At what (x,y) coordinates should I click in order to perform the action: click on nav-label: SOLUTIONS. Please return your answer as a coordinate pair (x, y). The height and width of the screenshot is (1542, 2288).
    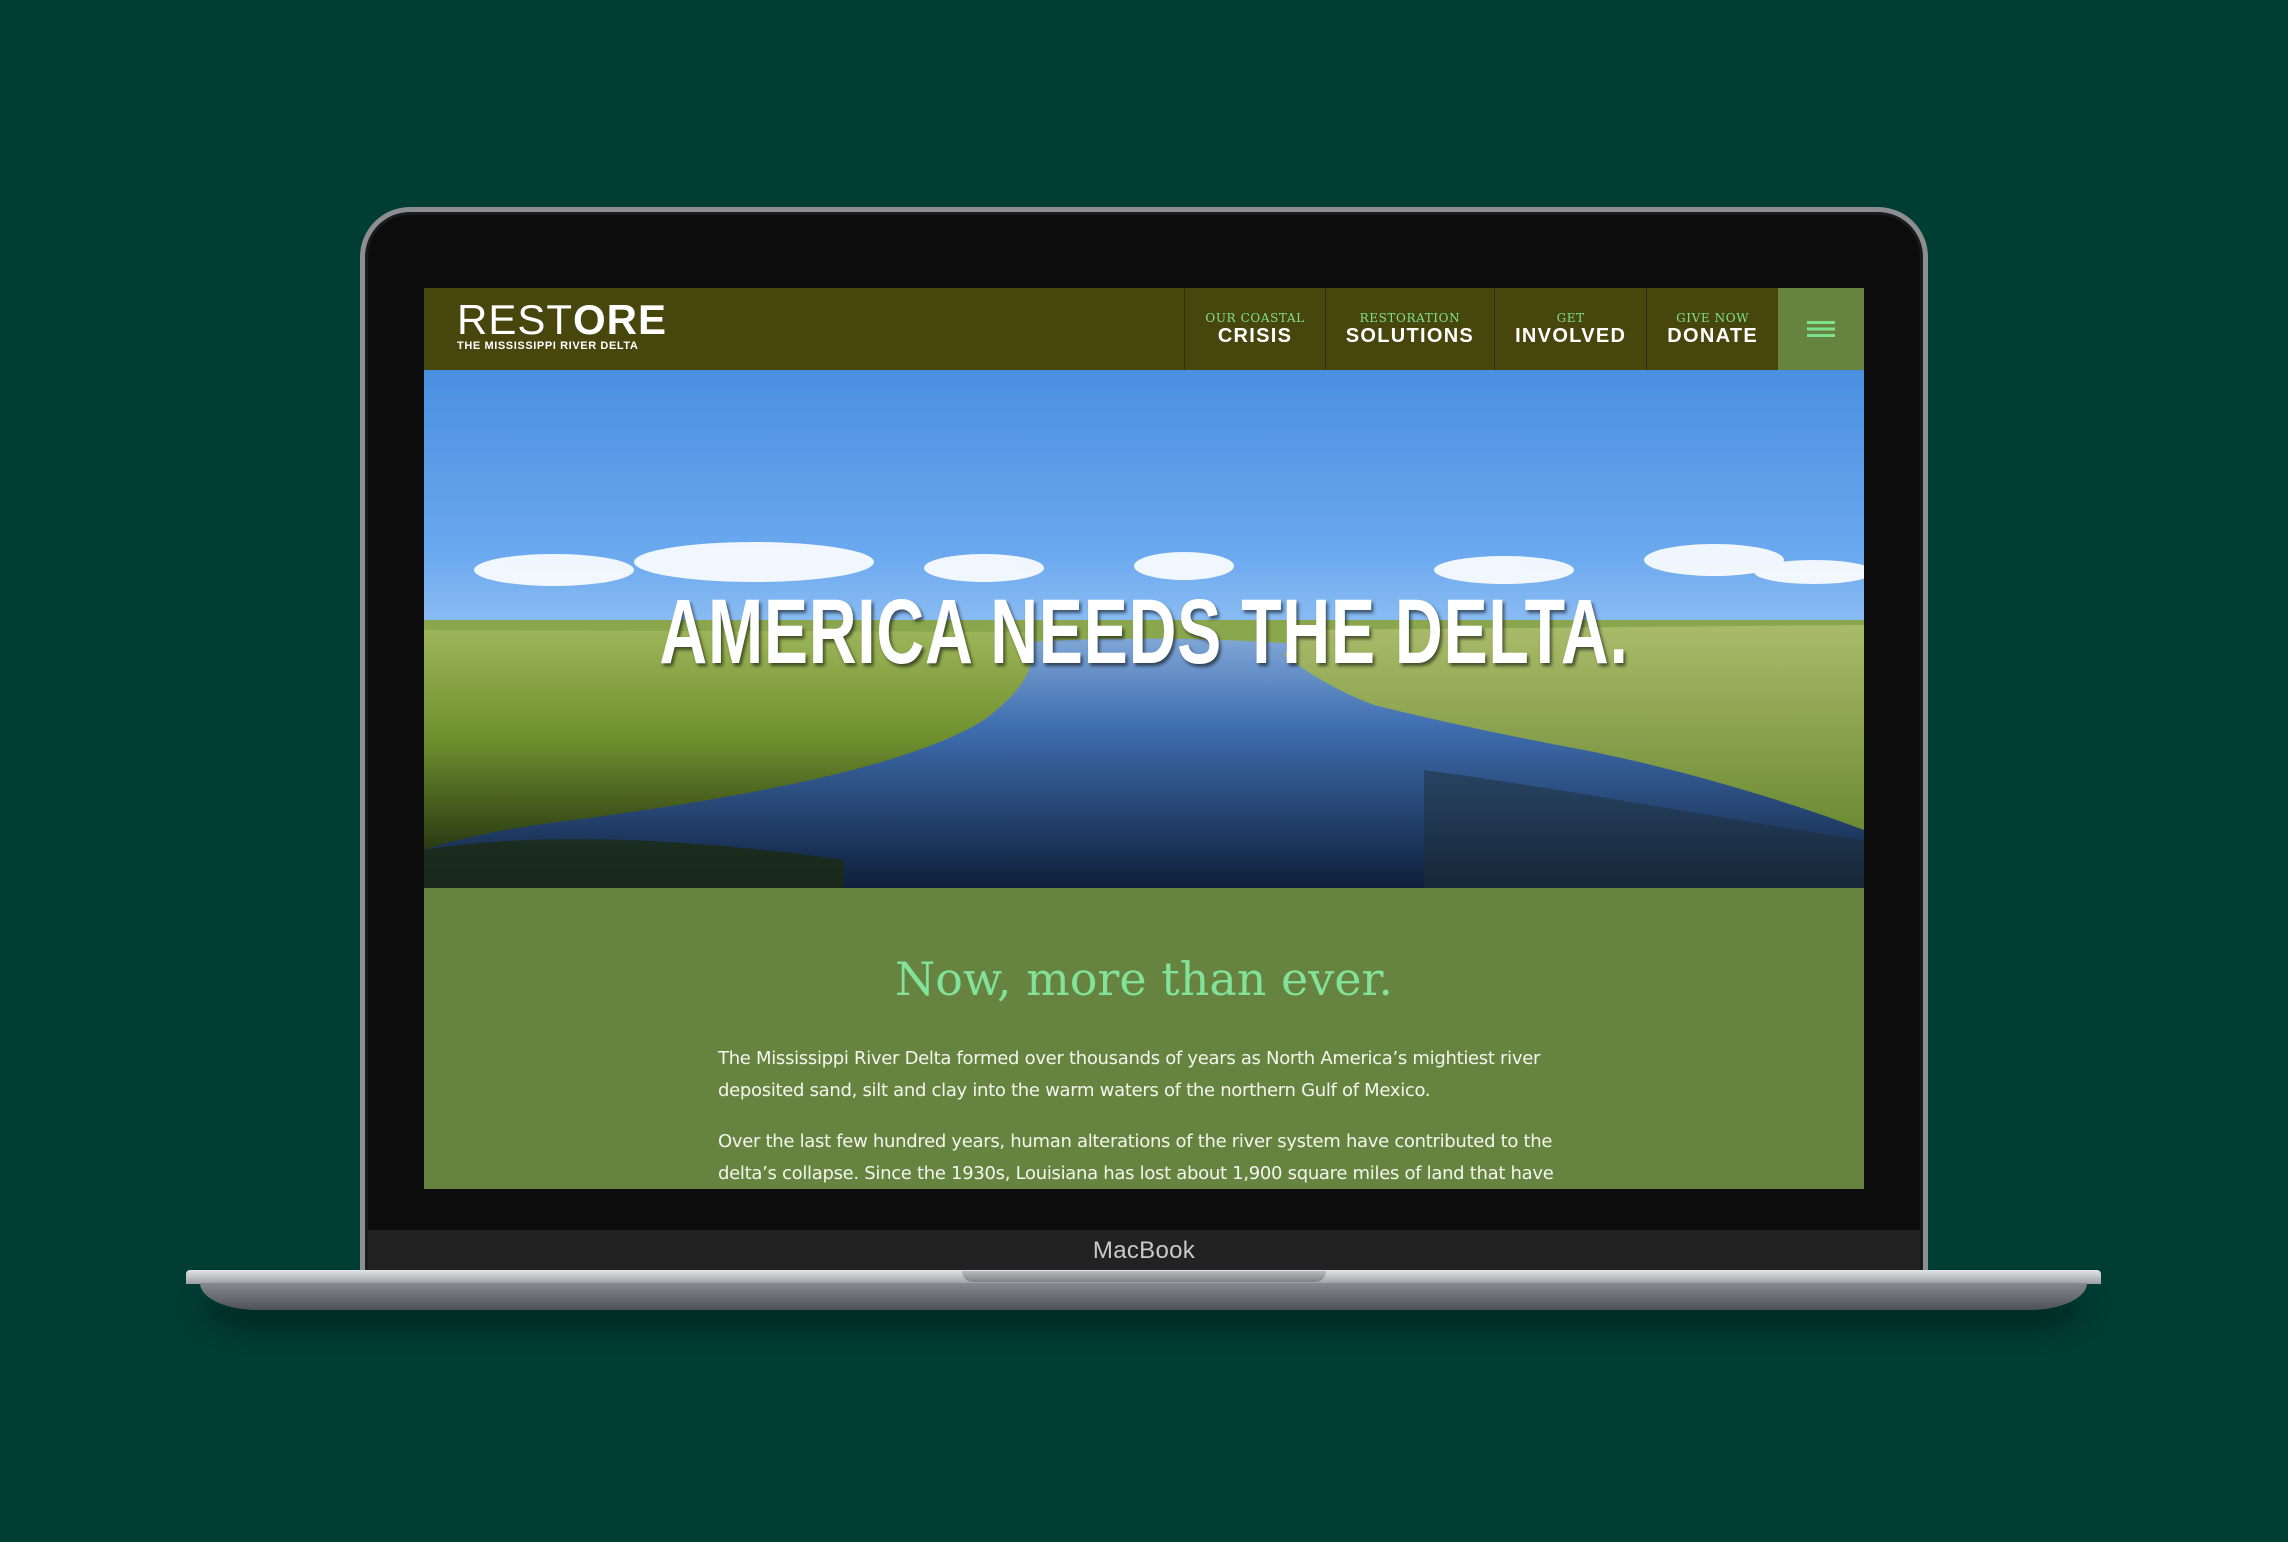
    Looking at the image, I should click on (1410, 335).